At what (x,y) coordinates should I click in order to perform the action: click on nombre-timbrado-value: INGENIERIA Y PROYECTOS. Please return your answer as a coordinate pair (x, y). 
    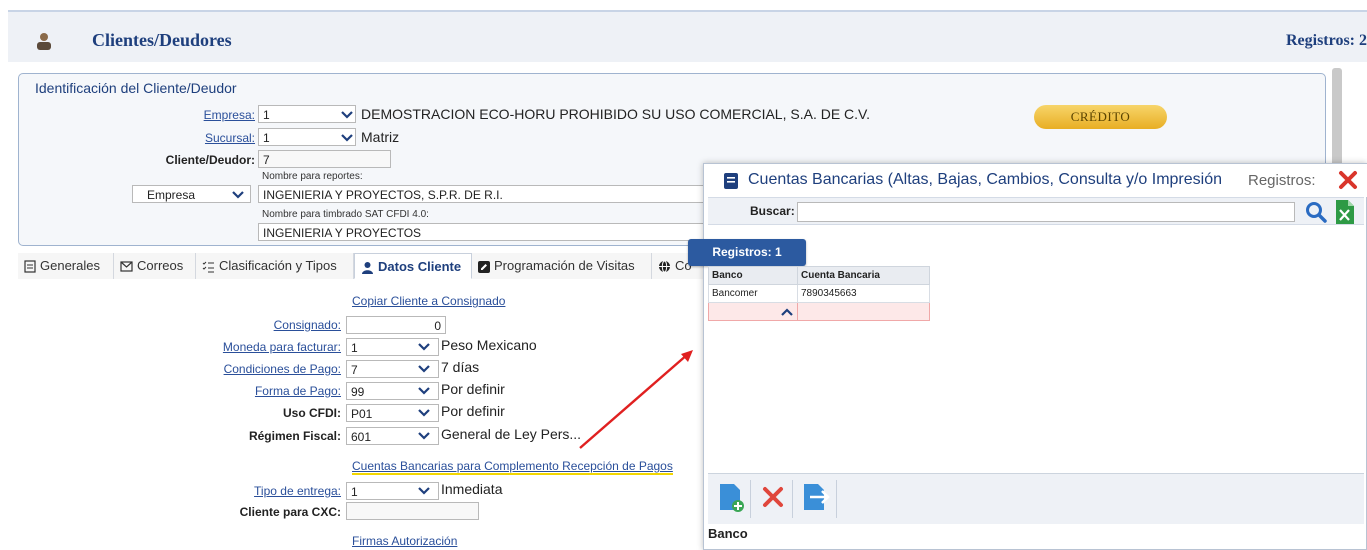
    Looking at the image, I should click on (342, 233).